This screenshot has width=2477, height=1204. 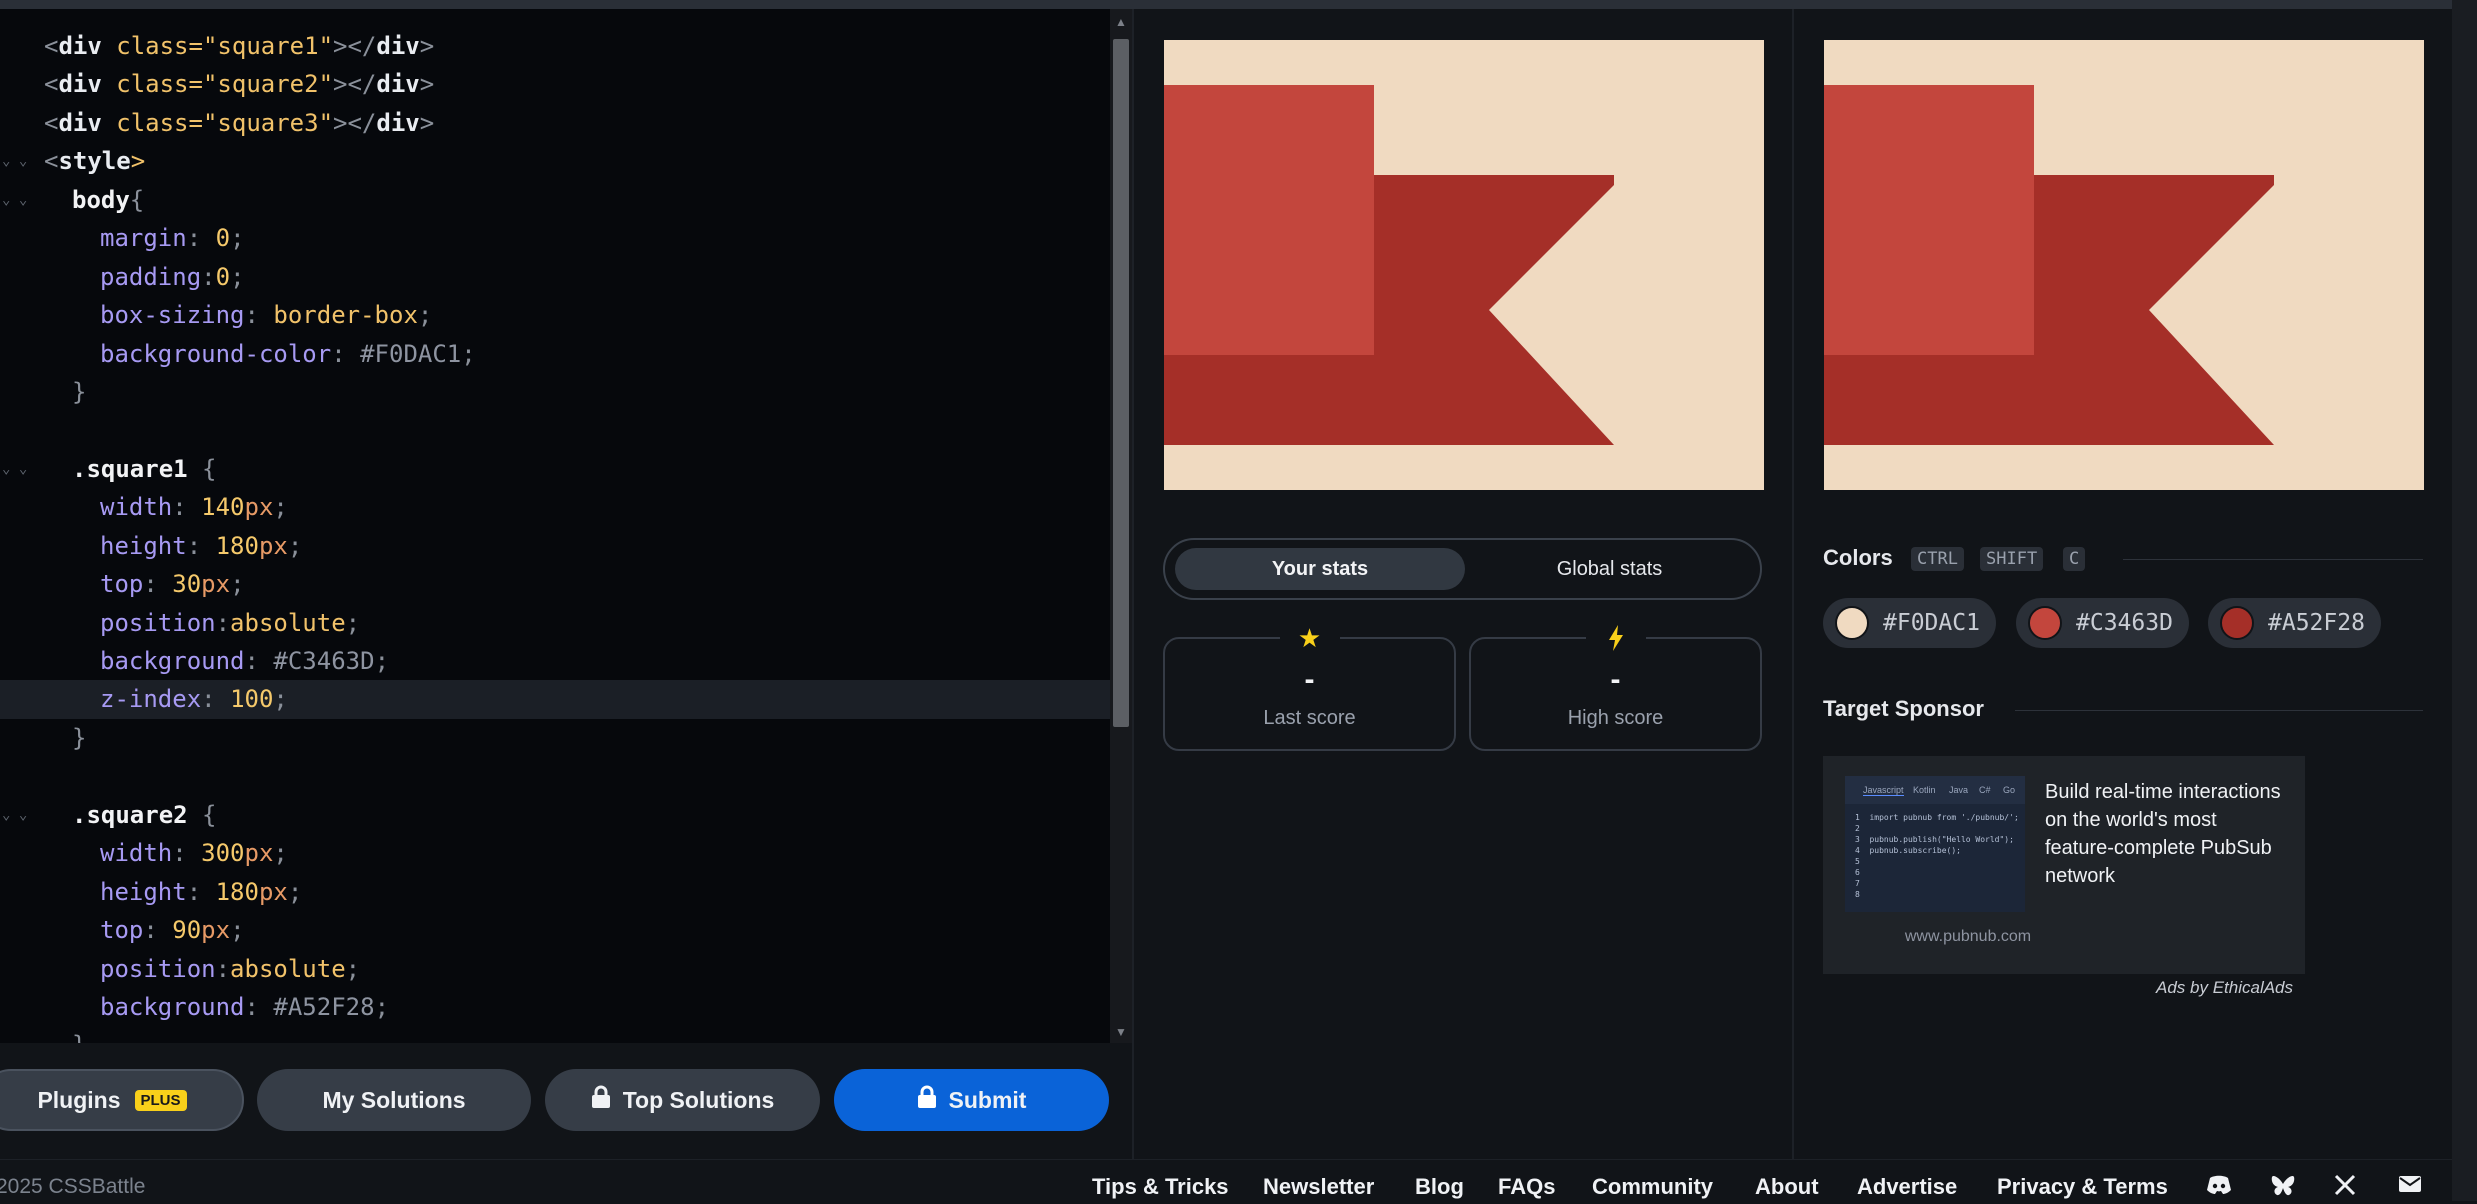 What do you see at coordinates (1121, 383) in the screenshot?
I see `scrollbar-thumb` at bounding box center [1121, 383].